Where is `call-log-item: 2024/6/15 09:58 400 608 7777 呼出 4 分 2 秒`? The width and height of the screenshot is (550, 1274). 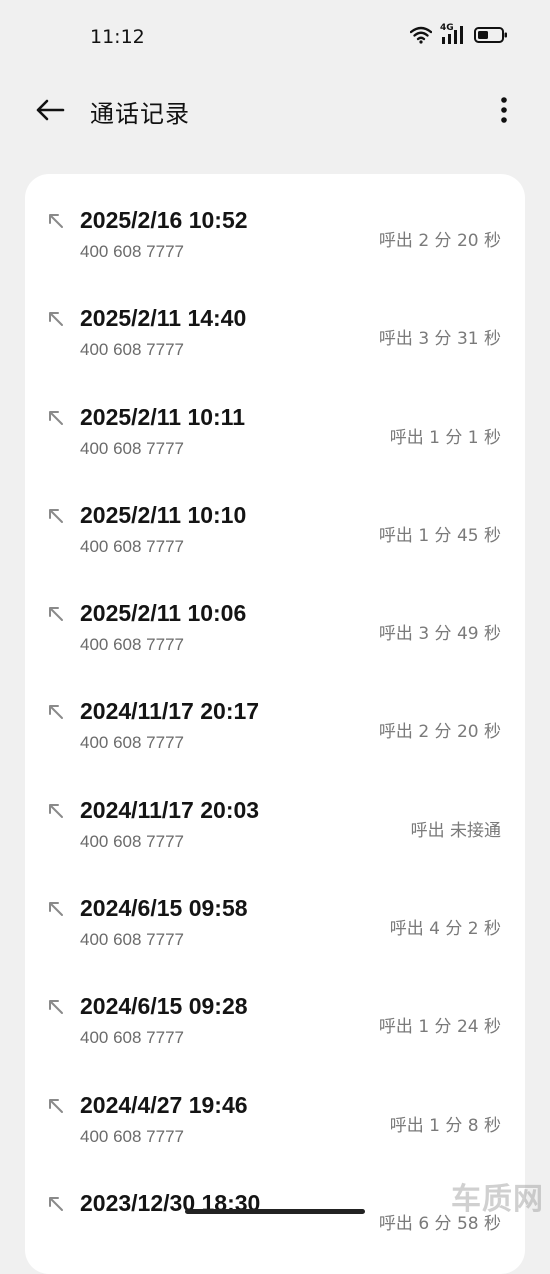
call-log-item: 2024/6/15 09:58 400 608 7777 呼出 4 分 2 秒 is located at coordinates (275, 911).